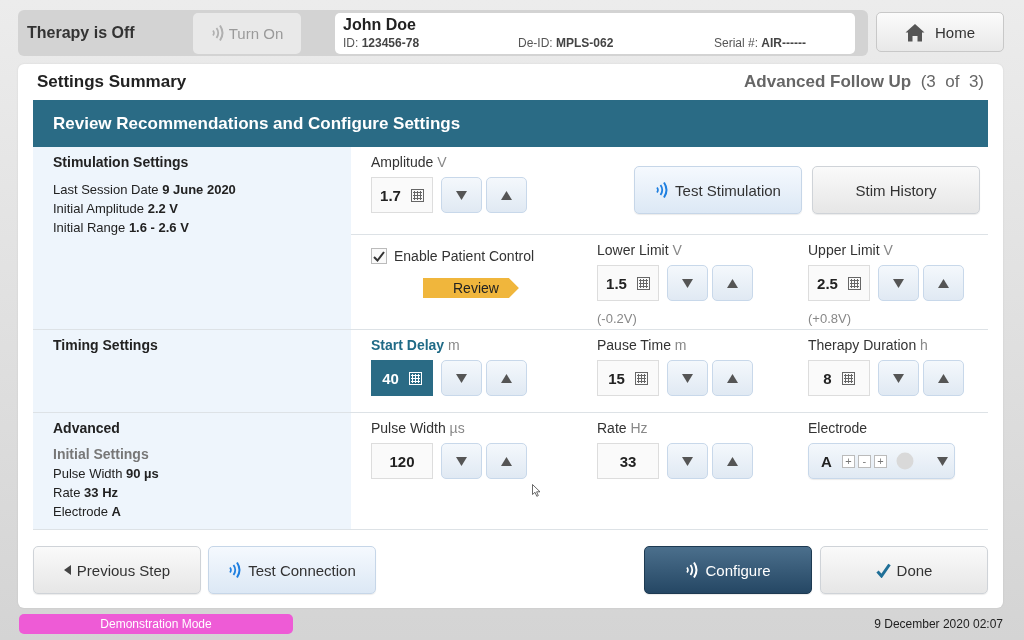 The height and width of the screenshot is (640, 1024). What do you see at coordinates (839, 283) in the screenshot?
I see `number-field: 2.5` at bounding box center [839, 283].